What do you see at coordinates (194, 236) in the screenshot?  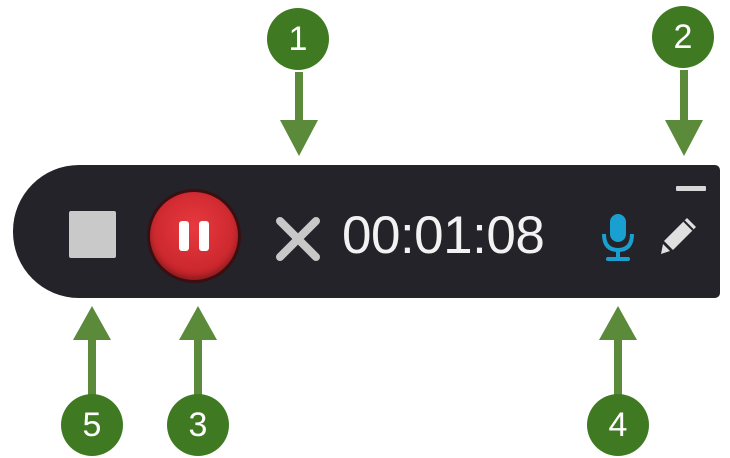 I see `pause-button` at bounding box center [194, 236].